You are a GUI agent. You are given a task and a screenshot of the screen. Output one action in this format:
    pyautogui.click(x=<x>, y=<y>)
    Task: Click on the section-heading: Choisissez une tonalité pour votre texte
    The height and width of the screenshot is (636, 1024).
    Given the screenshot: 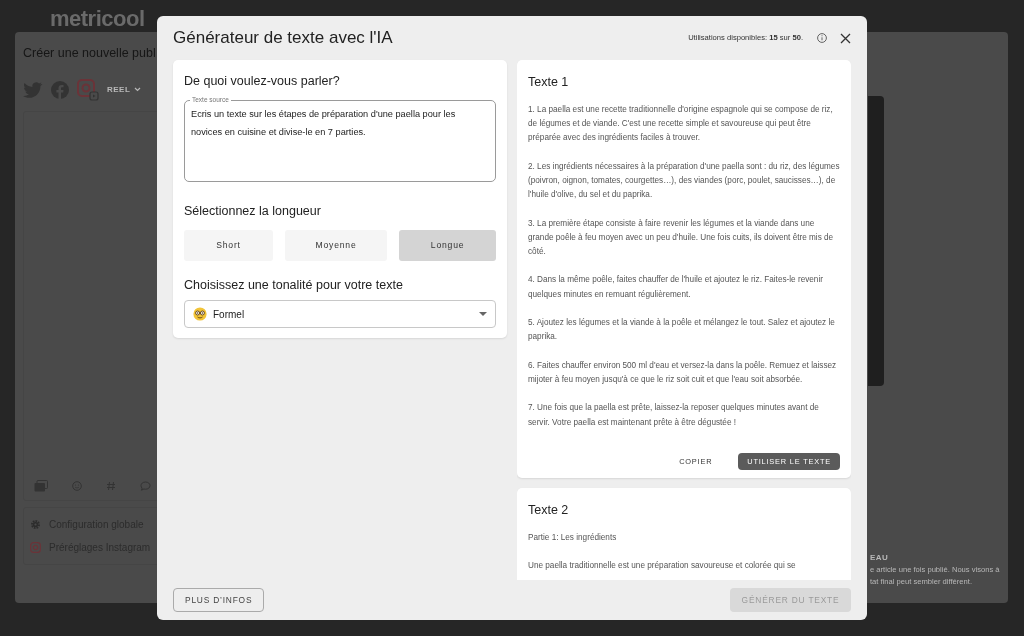 What is the action you would take?
    pyautogui.click(x=294, y=285)
    